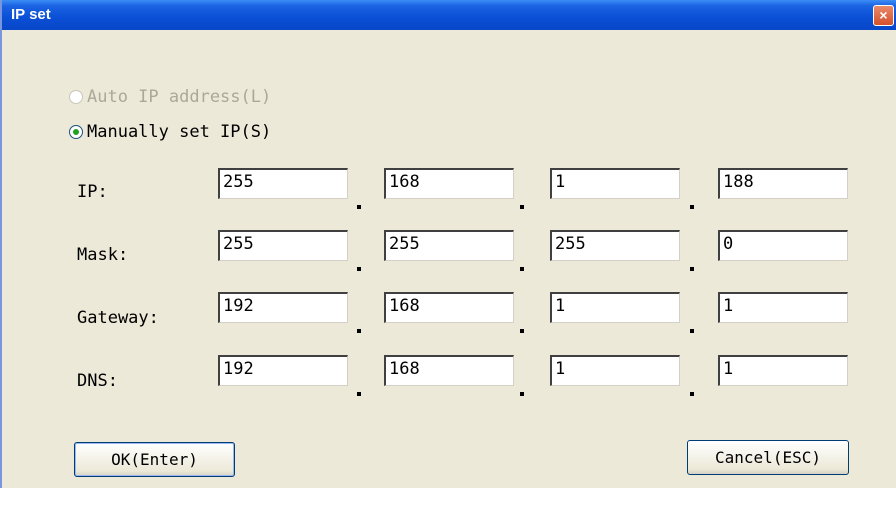 The width and height of the screenshot is (896, 516). I want to click on cancel-button: Cancel(ESC), so click(768, 457).